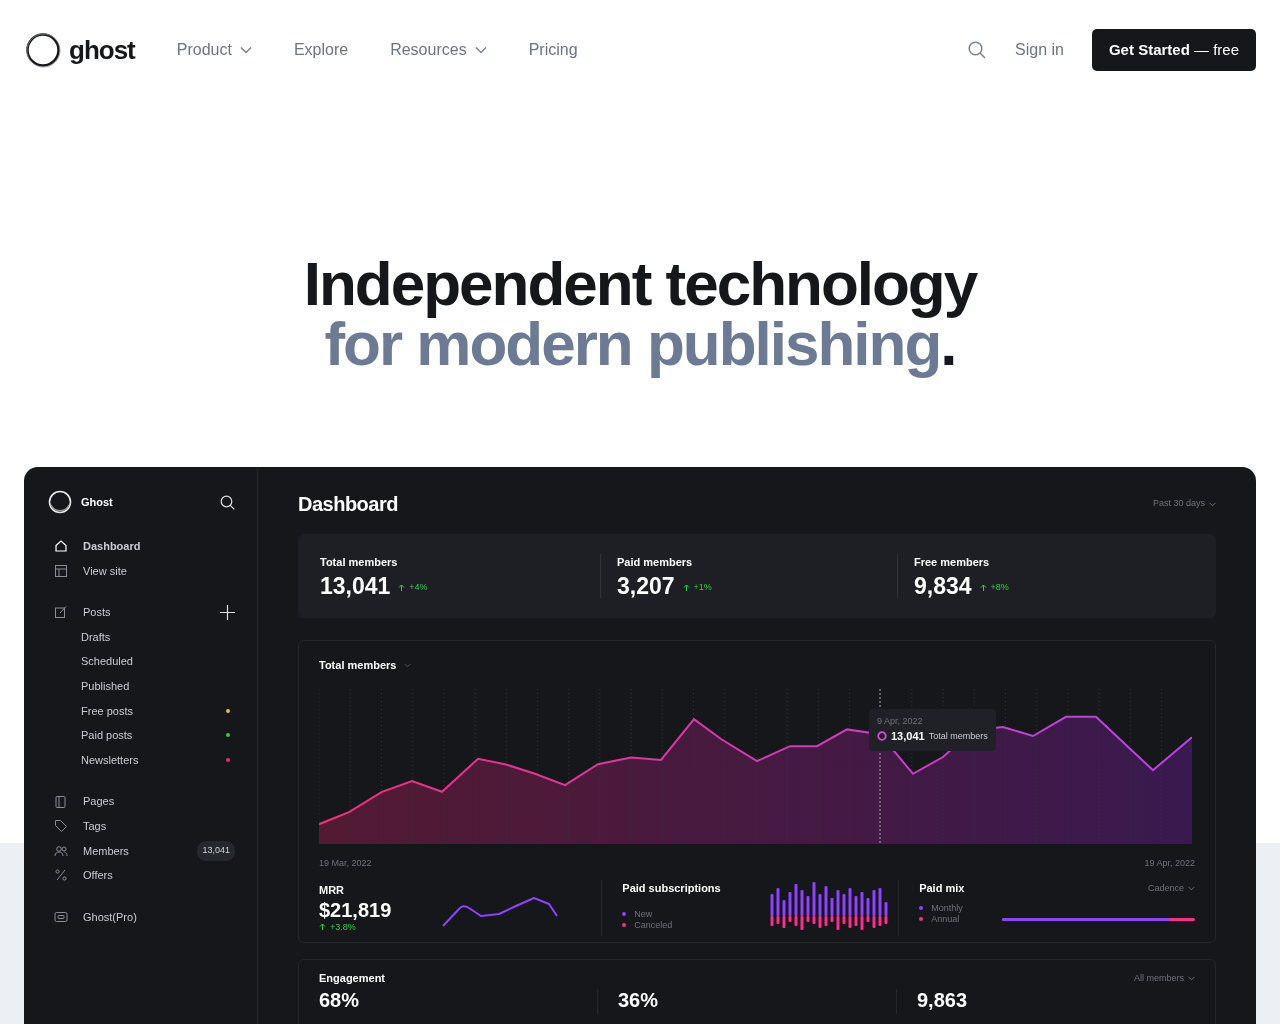 This screenshot has height=1024, width=1280. I want to click on sidebar-item: Paid posts, so click(107, 735).